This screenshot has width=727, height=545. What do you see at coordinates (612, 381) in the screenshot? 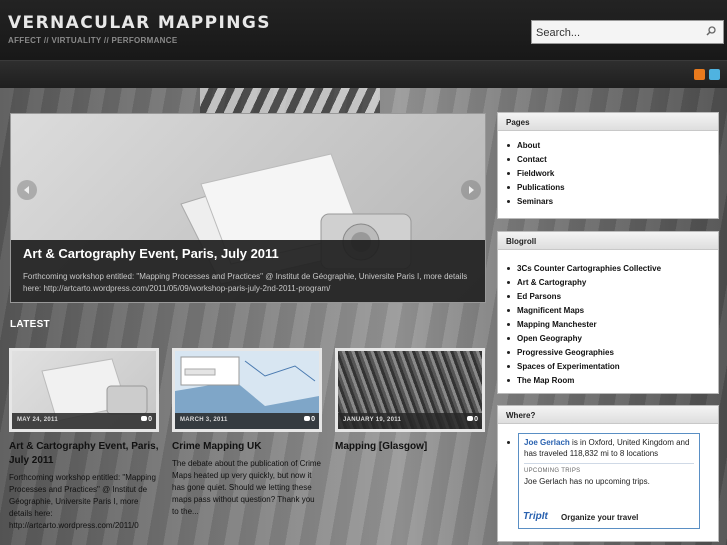
I see `blogroll-link: The Map Room` at bounding box center [612, 381].